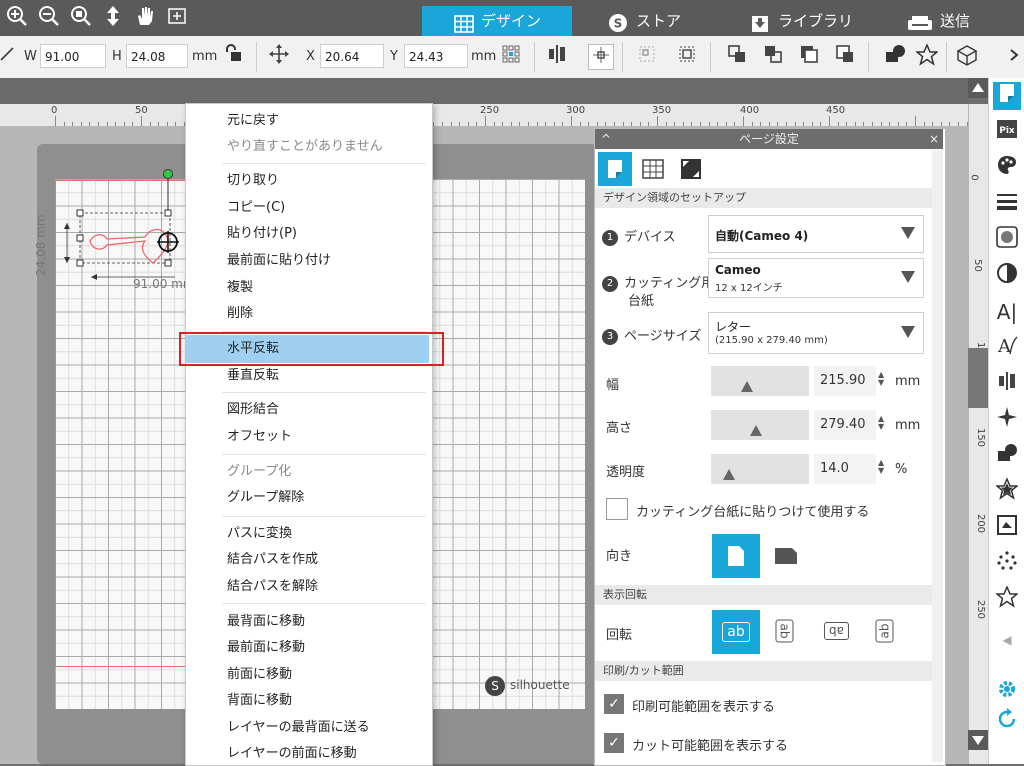 This screenshot has height=766, width=1024. I want to click on height-value-field: 279.40, so click(845, 425).